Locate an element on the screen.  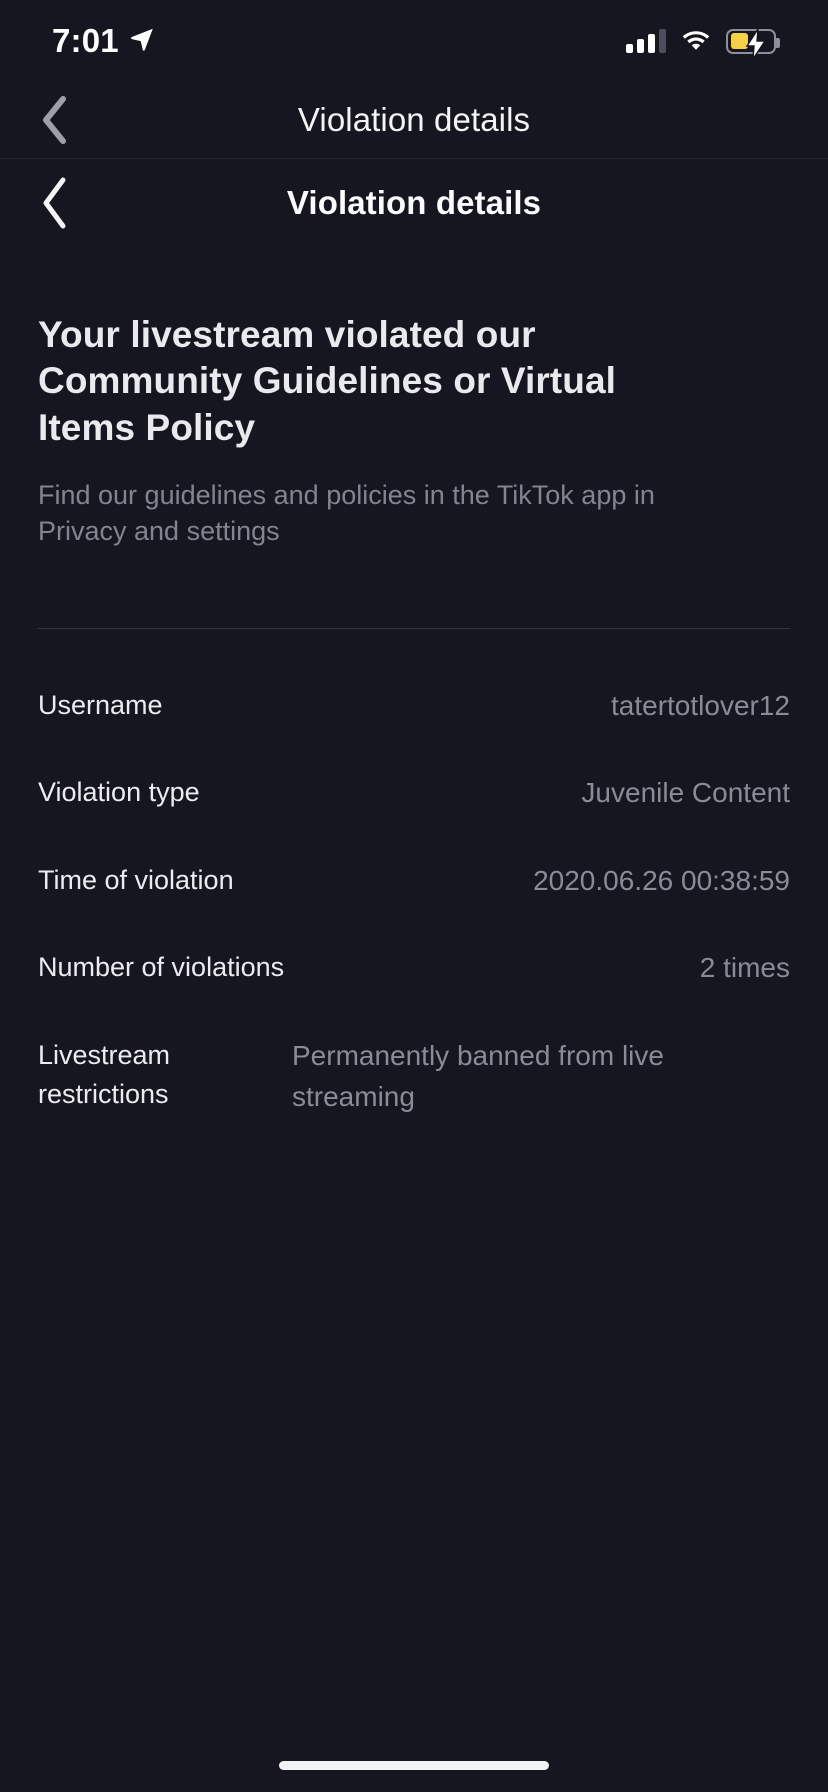
outer-navigation-bar: Violation details is located at coordinates (414, 120).